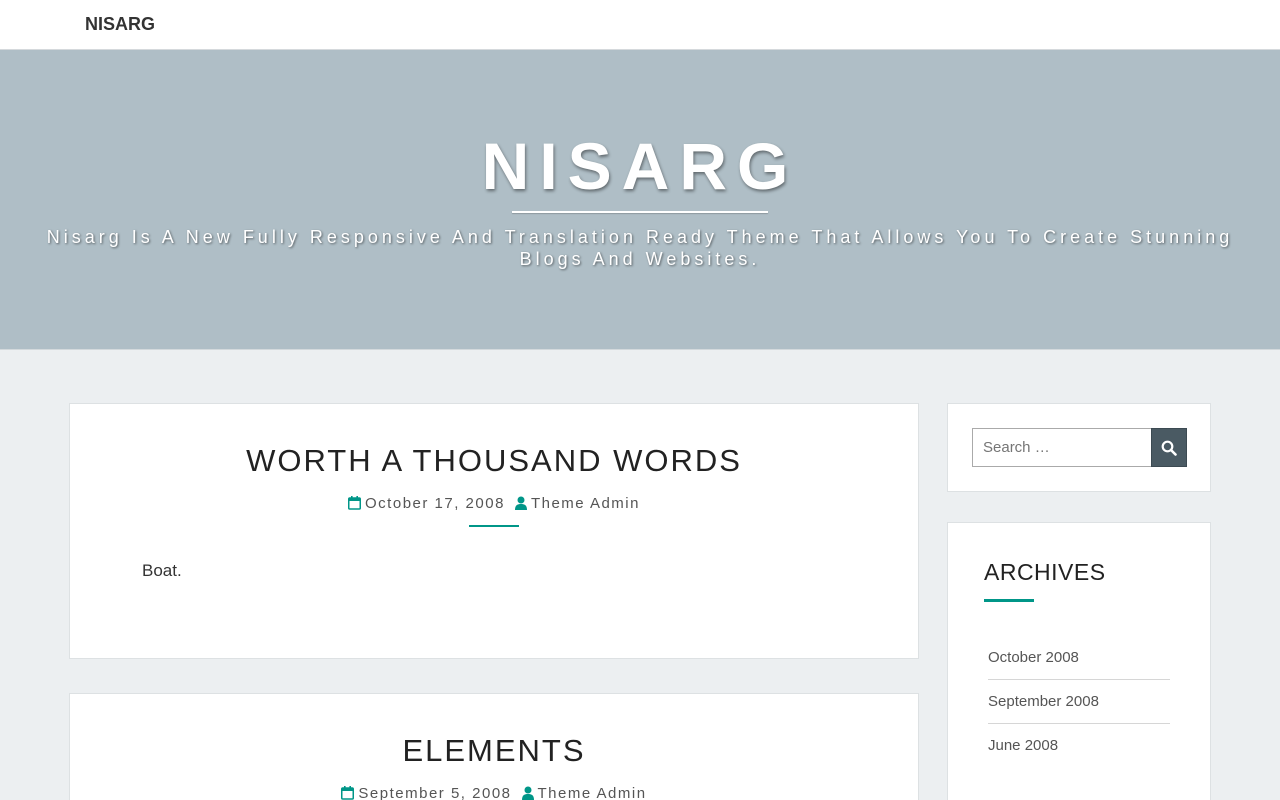 The width and height of the screenshot is (1280, 800). Describe the element at coordinates (640, 166) in the screenshot. I see `site-title: NISARG` at that location.